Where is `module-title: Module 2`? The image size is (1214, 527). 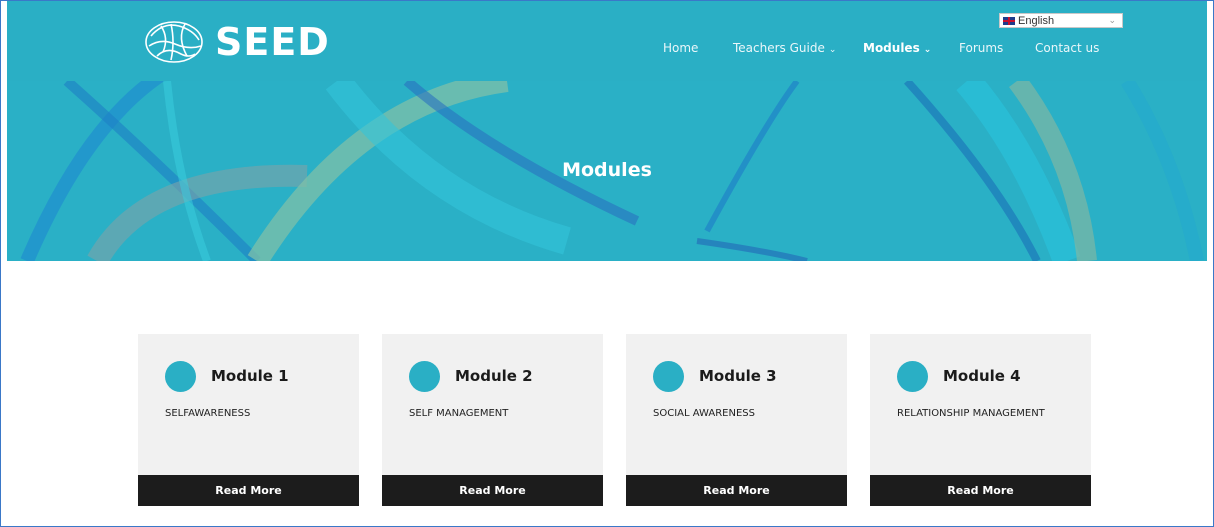
module-title: Module 2 is located at coordinates (494, 376).